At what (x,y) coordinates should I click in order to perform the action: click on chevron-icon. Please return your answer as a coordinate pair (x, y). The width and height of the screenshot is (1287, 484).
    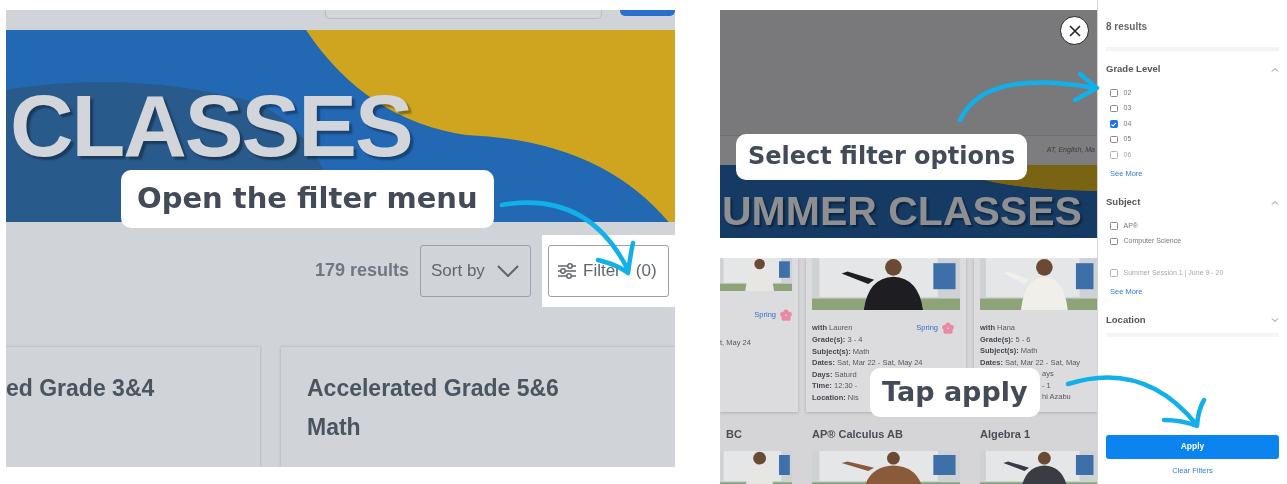
    Looking at the image, I should click on (507, 270).